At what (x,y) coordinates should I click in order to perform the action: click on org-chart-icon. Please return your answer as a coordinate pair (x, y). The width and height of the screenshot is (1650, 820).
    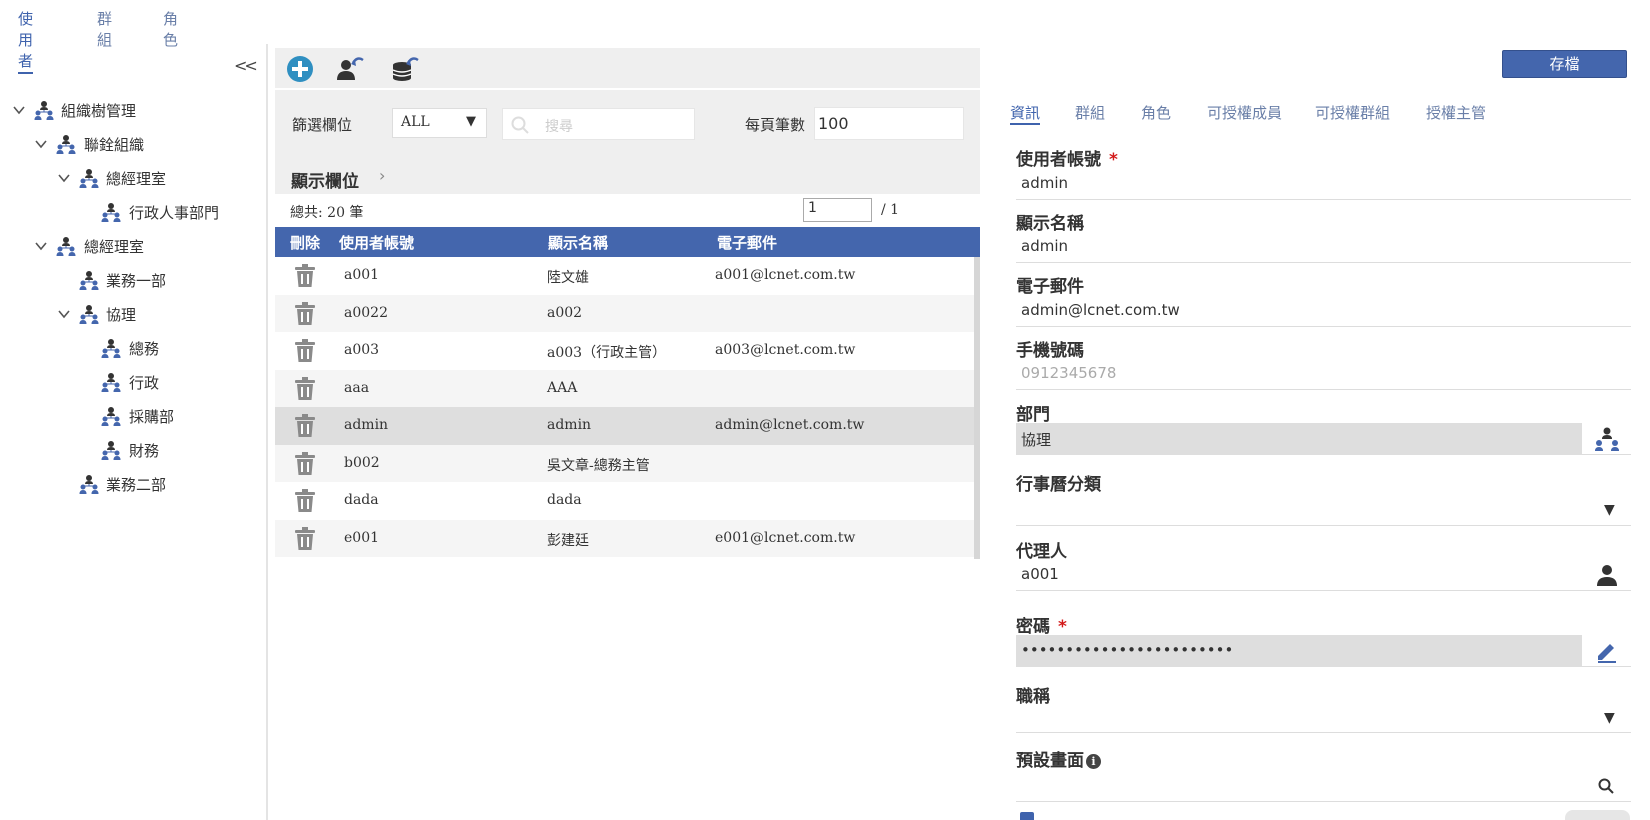
    Looking at the image, I should click on (1606, 439).